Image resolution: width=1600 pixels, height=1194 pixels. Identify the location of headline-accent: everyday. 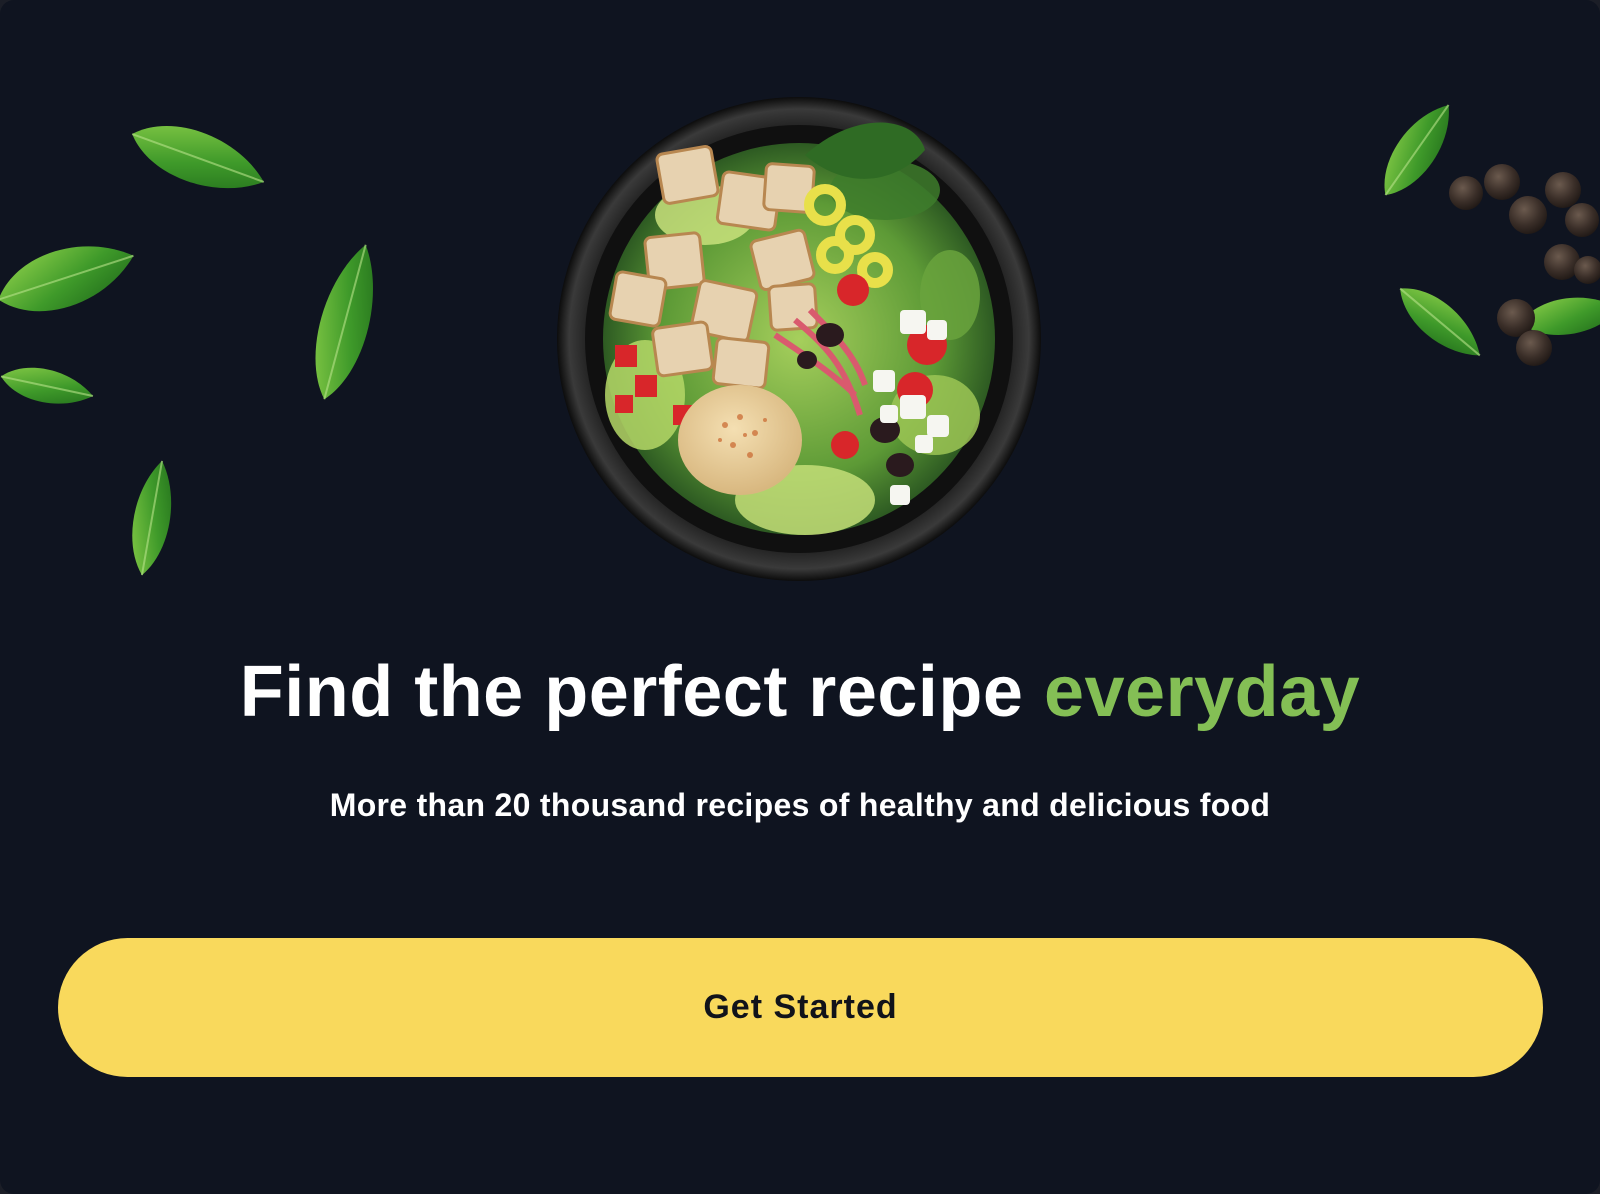
(1202, 692).